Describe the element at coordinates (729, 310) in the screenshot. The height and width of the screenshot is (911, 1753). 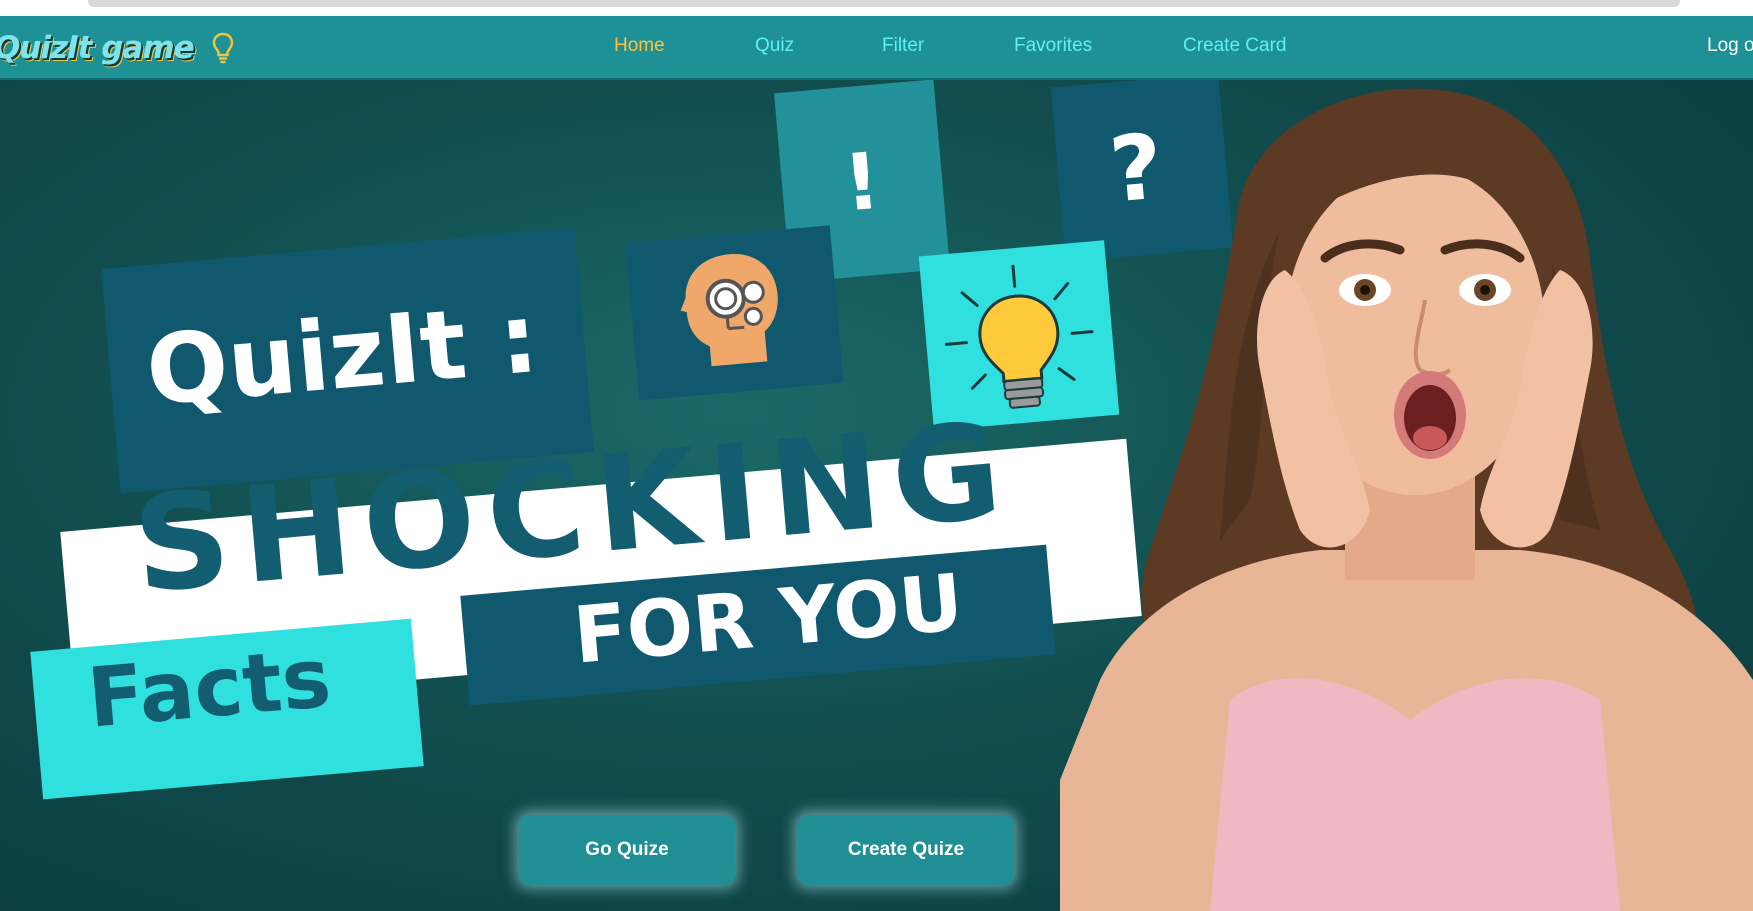
I see `head-gears-icon` at that location.